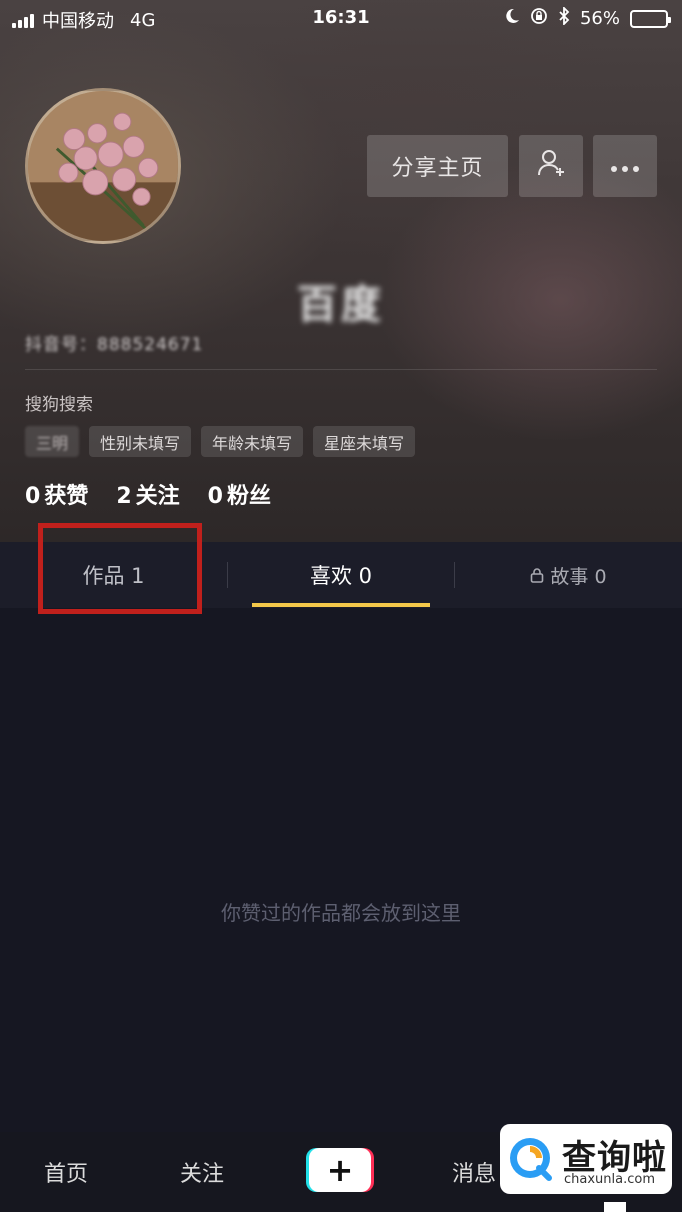  What do you see at coordinates (124, 496) in the screenshot?
I see `stat-following-value: 2` at bounding box center [124, 496].